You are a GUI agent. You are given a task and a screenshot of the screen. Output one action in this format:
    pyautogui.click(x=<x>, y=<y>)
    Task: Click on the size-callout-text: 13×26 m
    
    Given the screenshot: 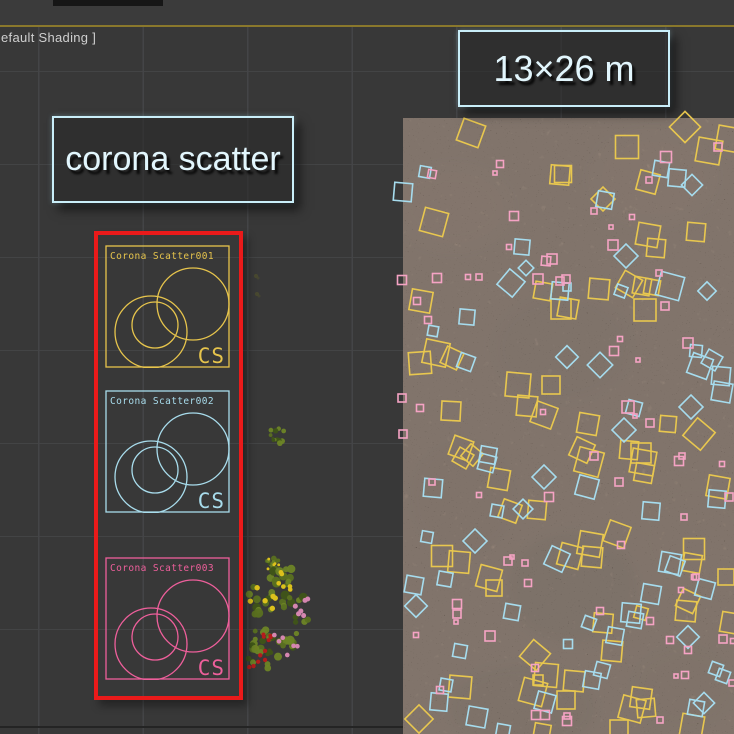 What is the action you would take?
    pyautogui.click(x=564, y=68)
    